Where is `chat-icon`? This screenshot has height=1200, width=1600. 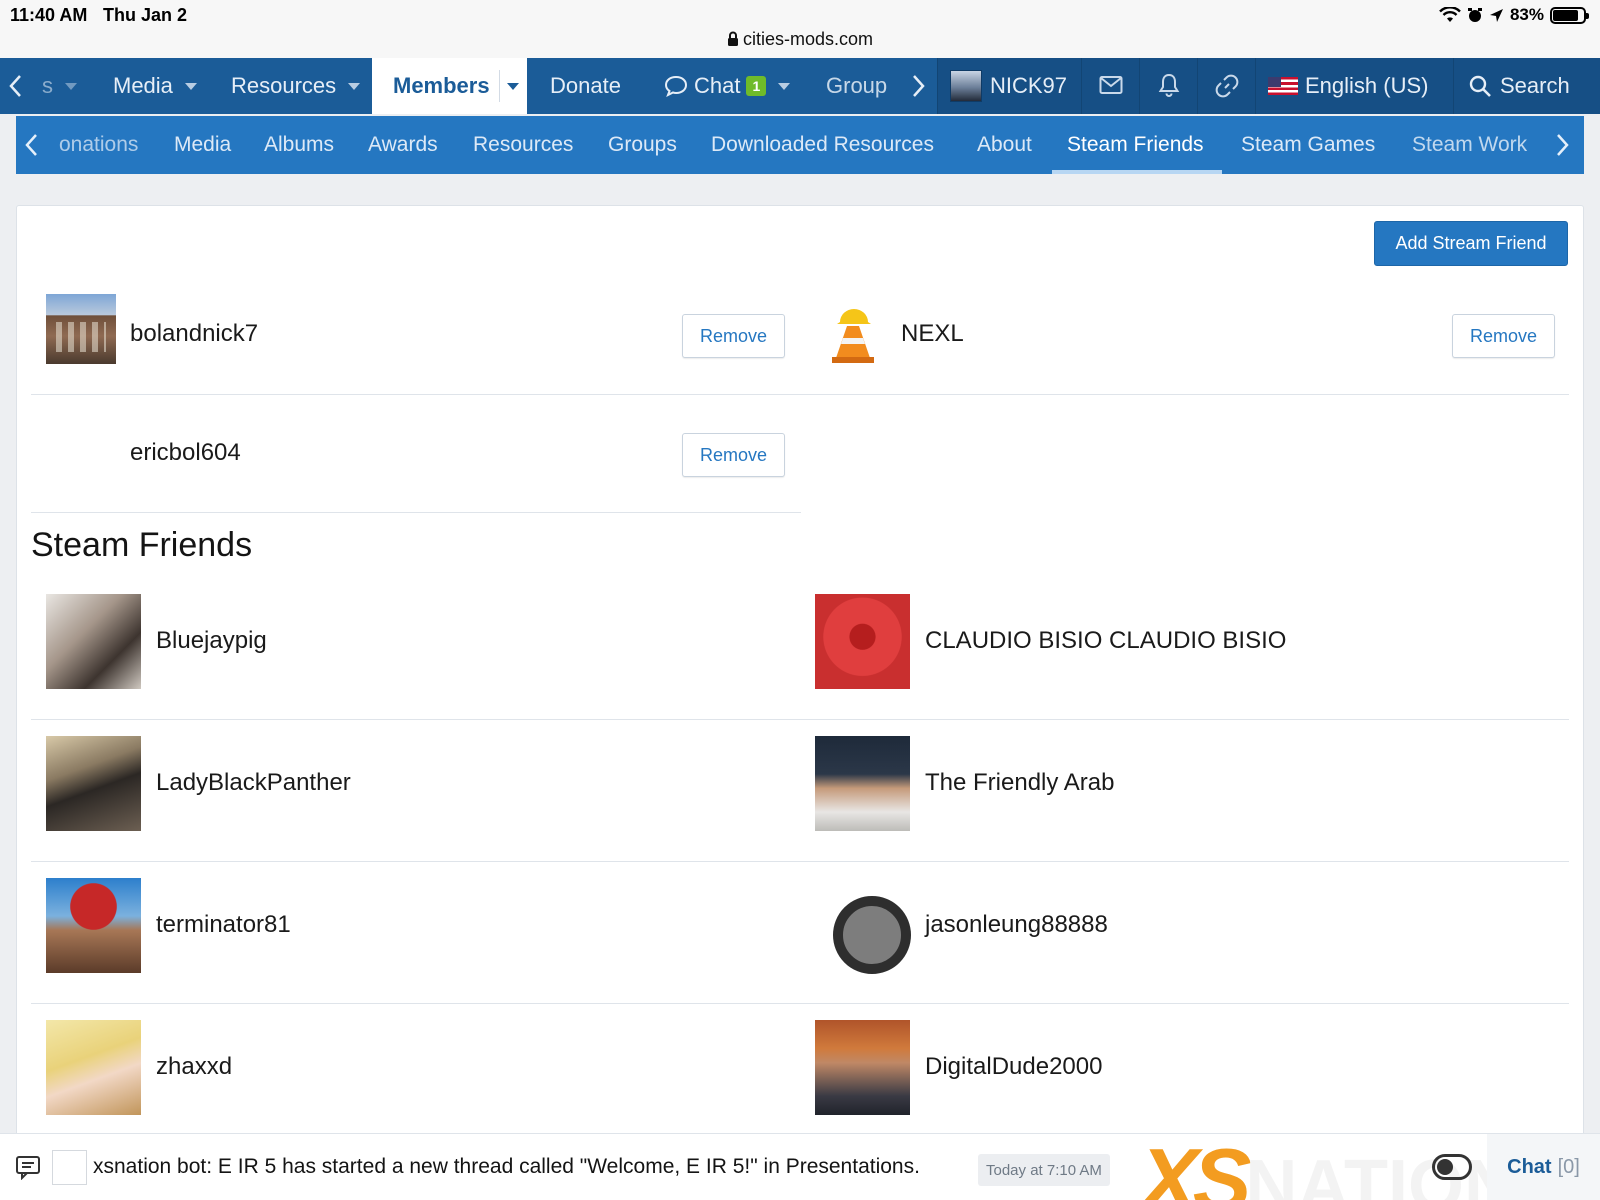 chat-icon is located at coordinates (28, 1167).